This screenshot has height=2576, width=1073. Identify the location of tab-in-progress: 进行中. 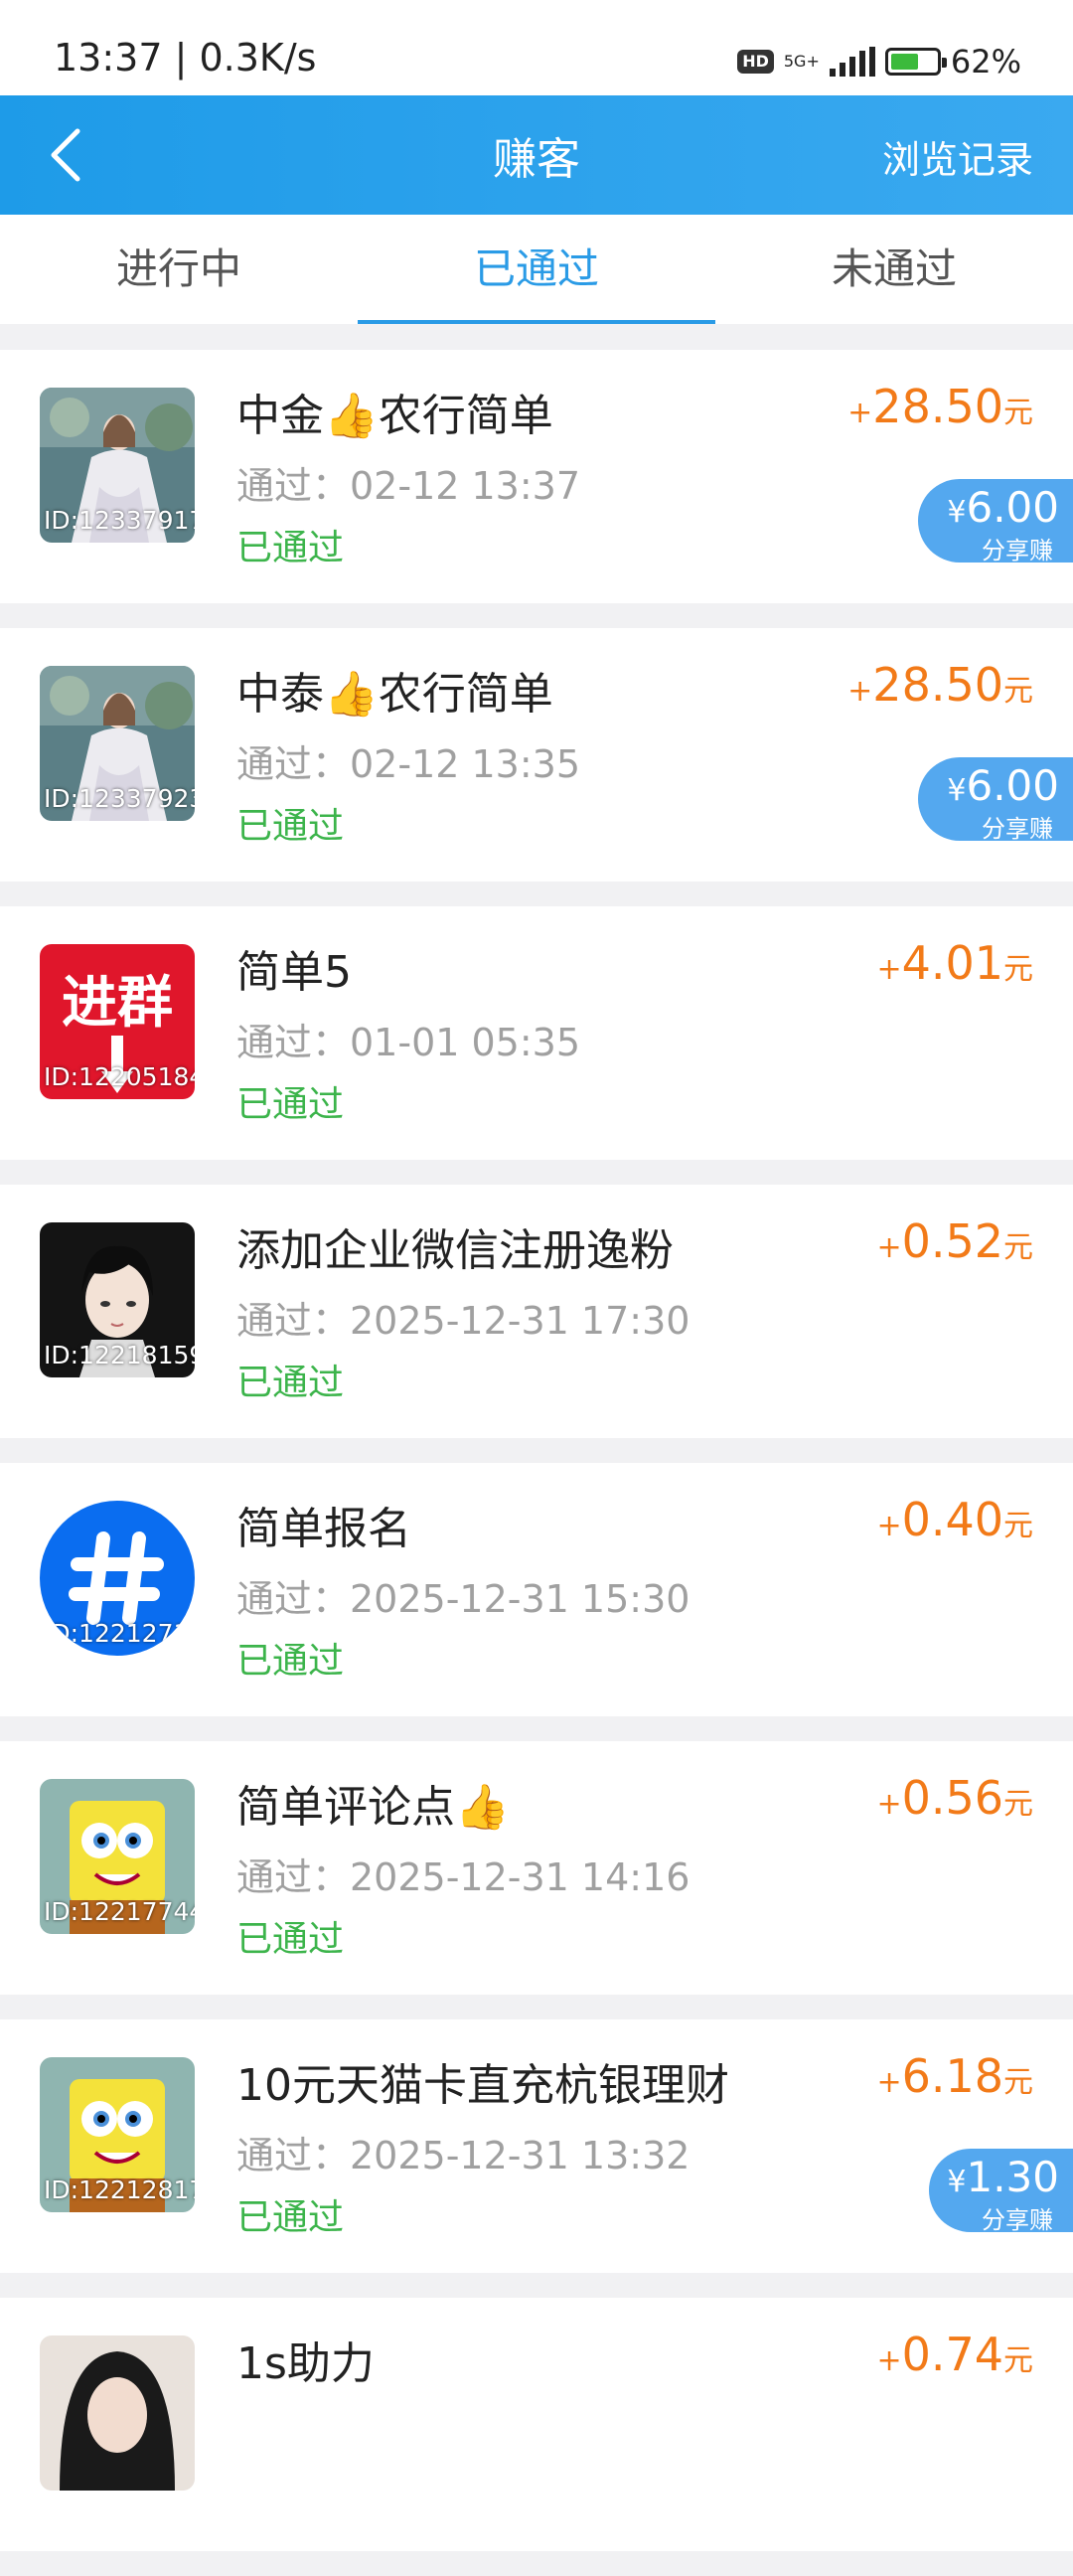
(179, 269).